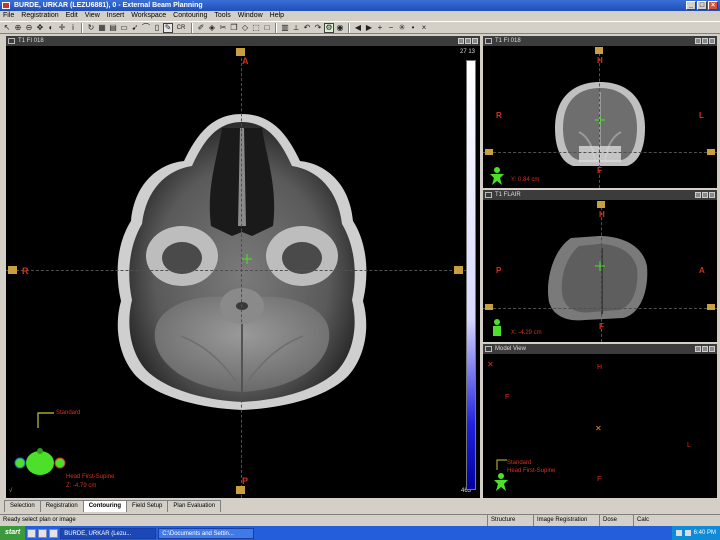 The image size is (720, 540). I want to click on pointer-icon: ➹, so click(135, 28).